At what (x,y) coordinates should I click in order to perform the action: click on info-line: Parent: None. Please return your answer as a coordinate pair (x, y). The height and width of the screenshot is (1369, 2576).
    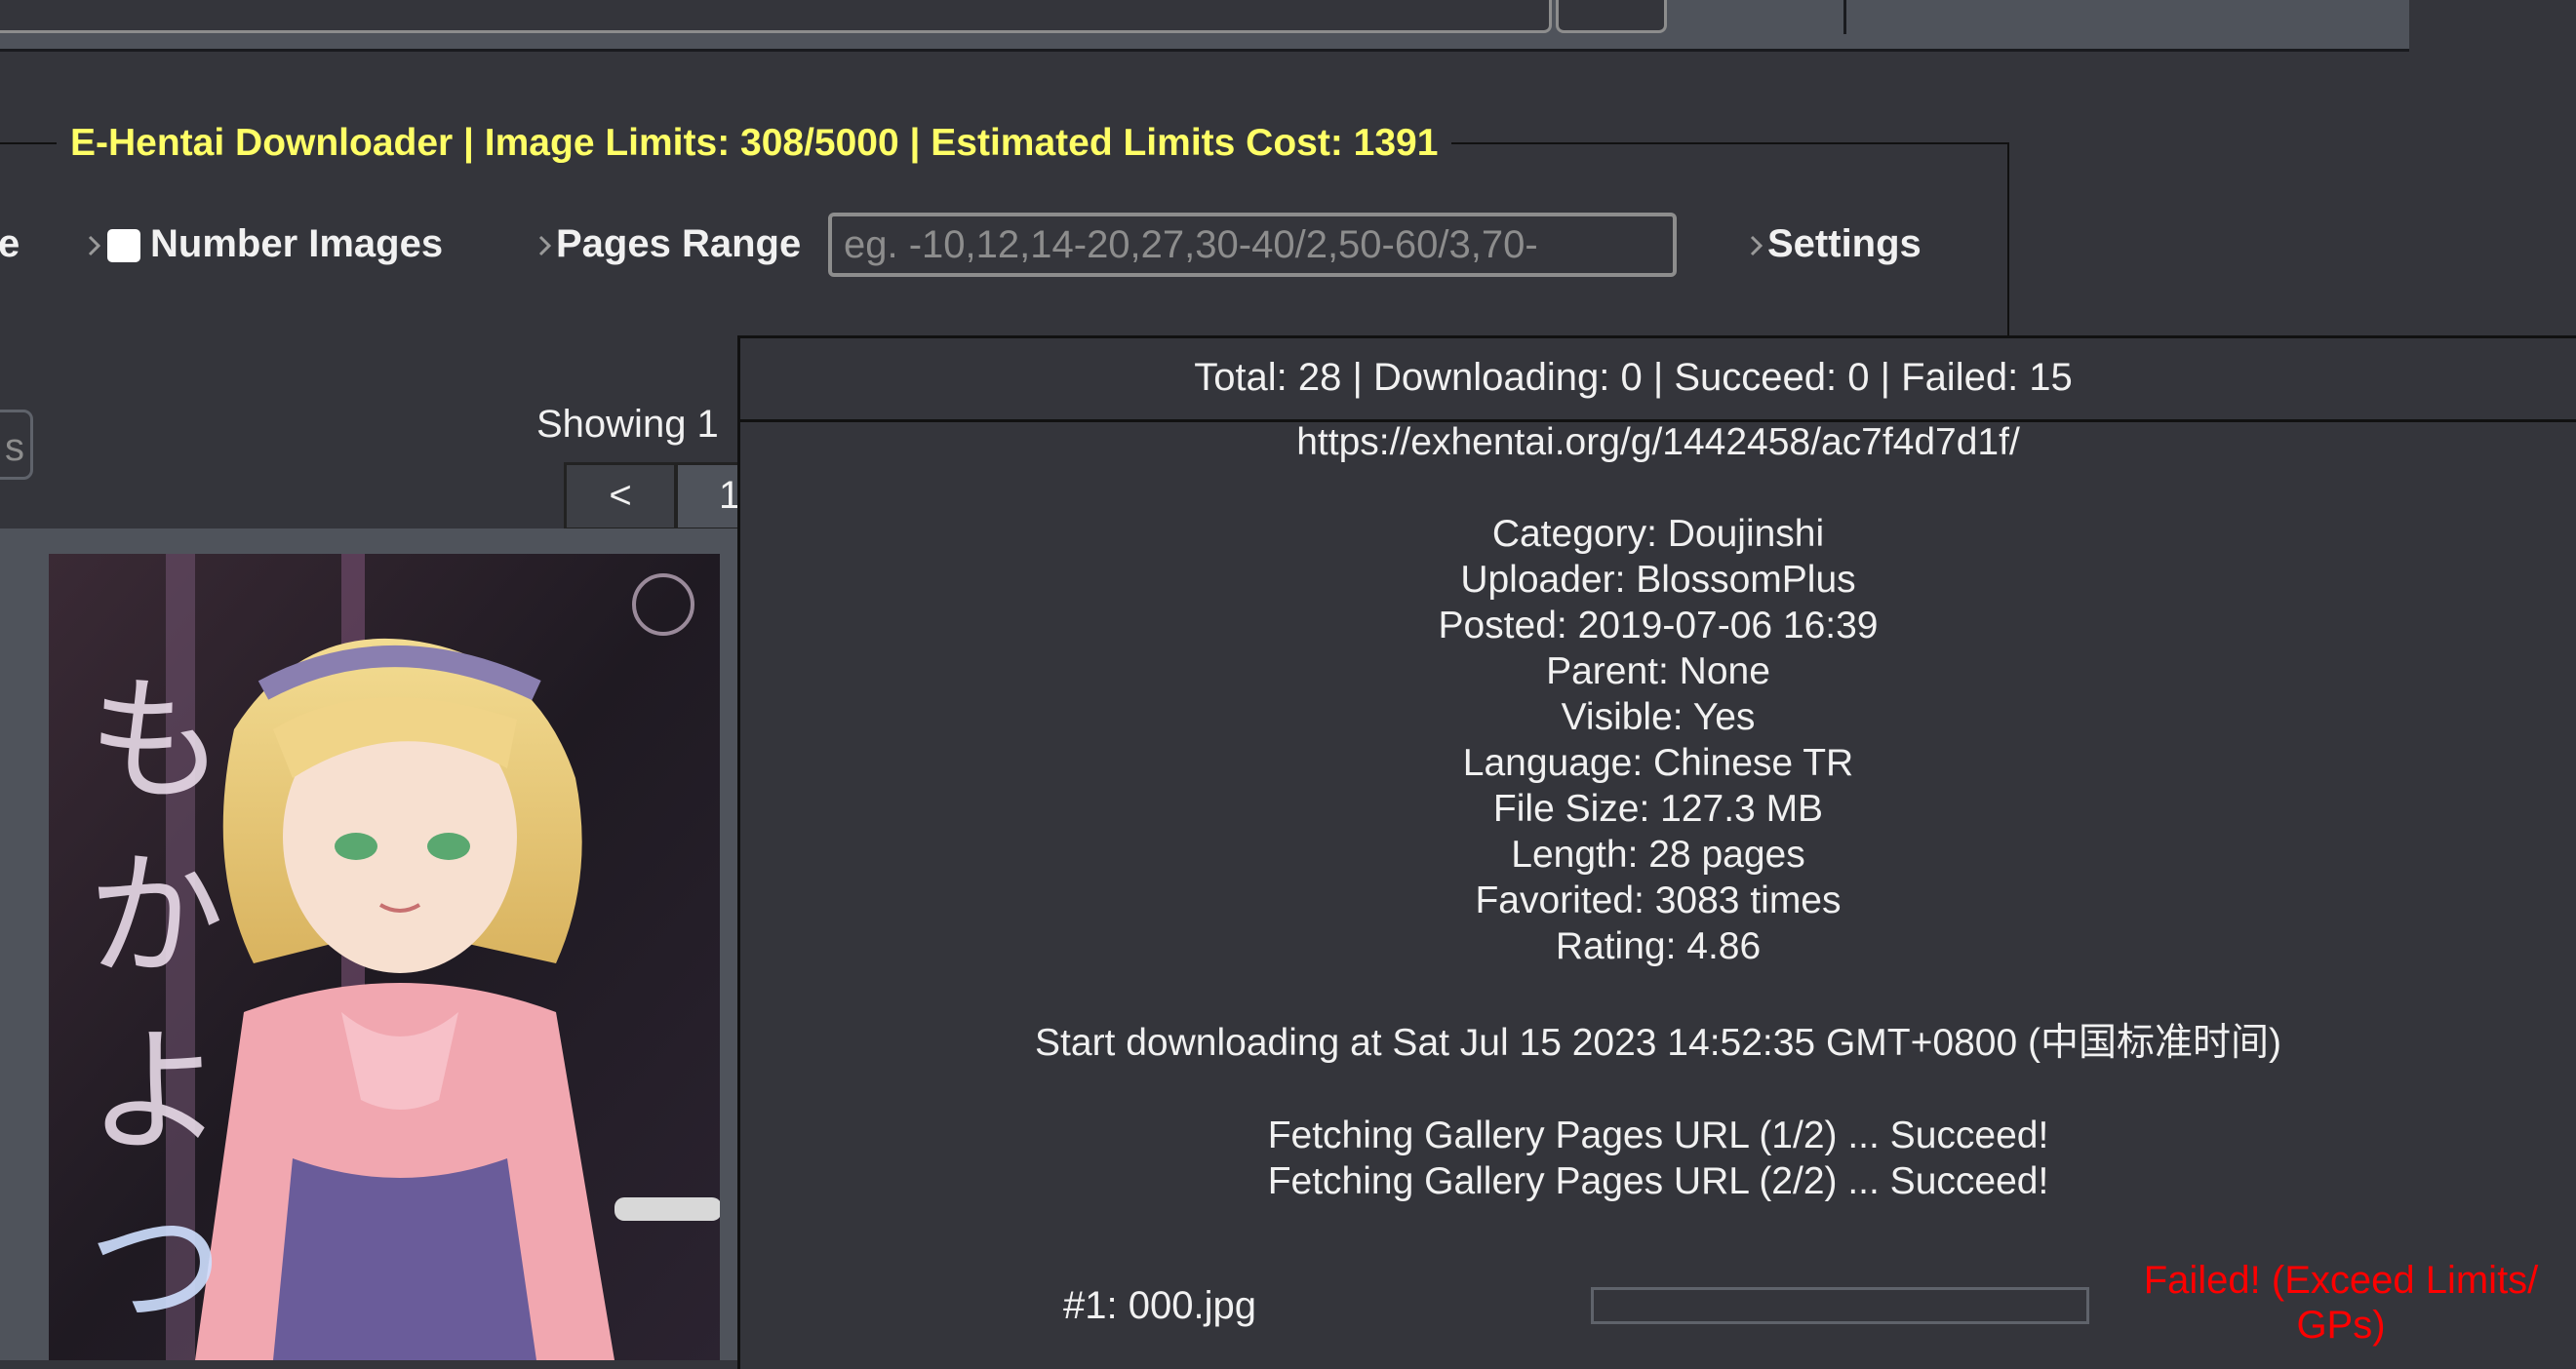
    Looking at the image, I should click on (1658, 671).